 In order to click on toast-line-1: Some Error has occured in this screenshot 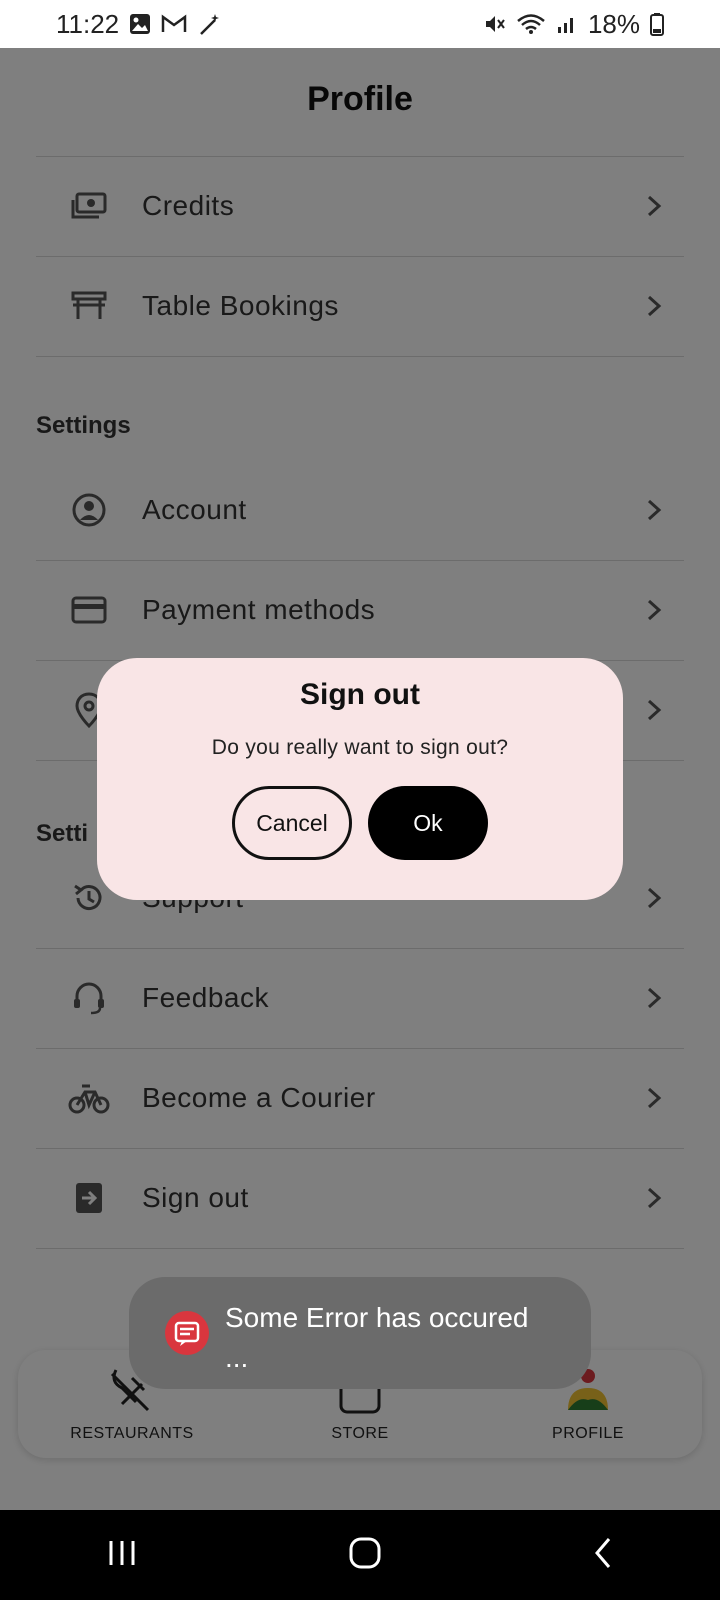, I will do `click(377, 1317)`.